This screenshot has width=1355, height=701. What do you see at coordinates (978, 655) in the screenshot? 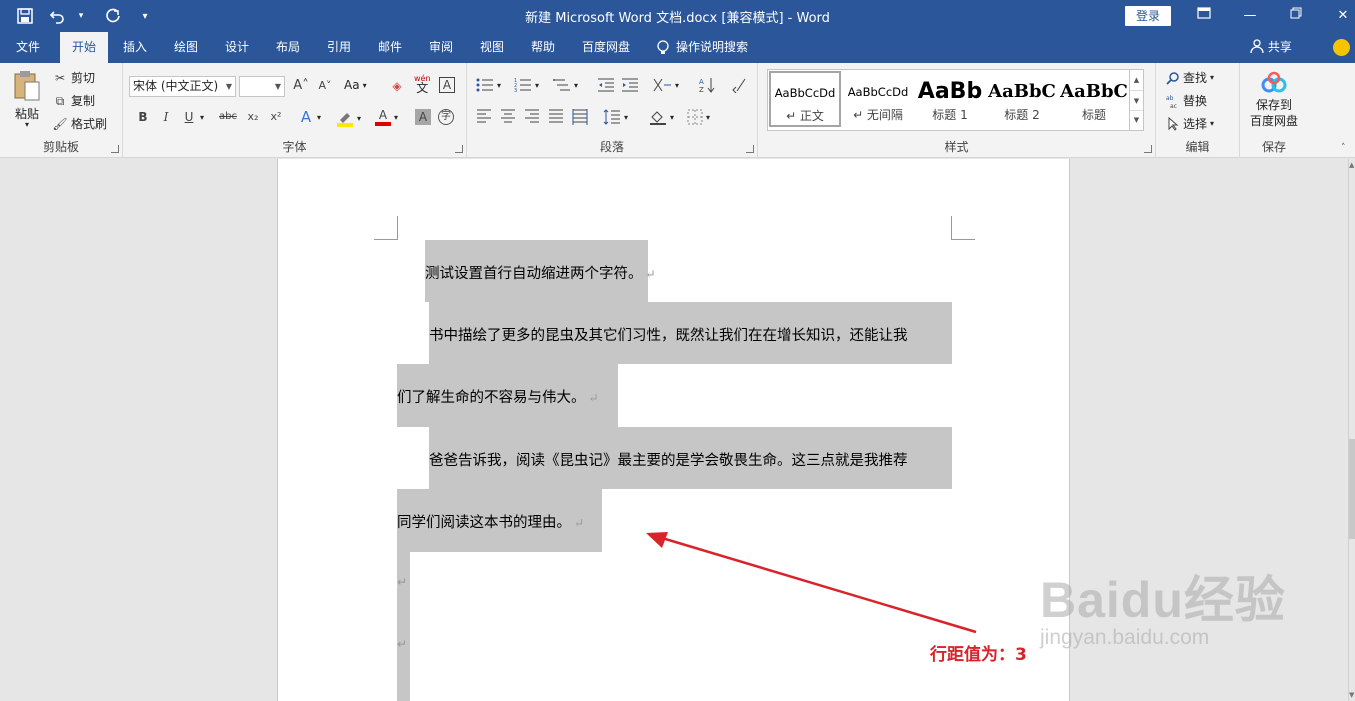
I see `annotation-text: 行距值为：3` at bounding box center [978, 655].